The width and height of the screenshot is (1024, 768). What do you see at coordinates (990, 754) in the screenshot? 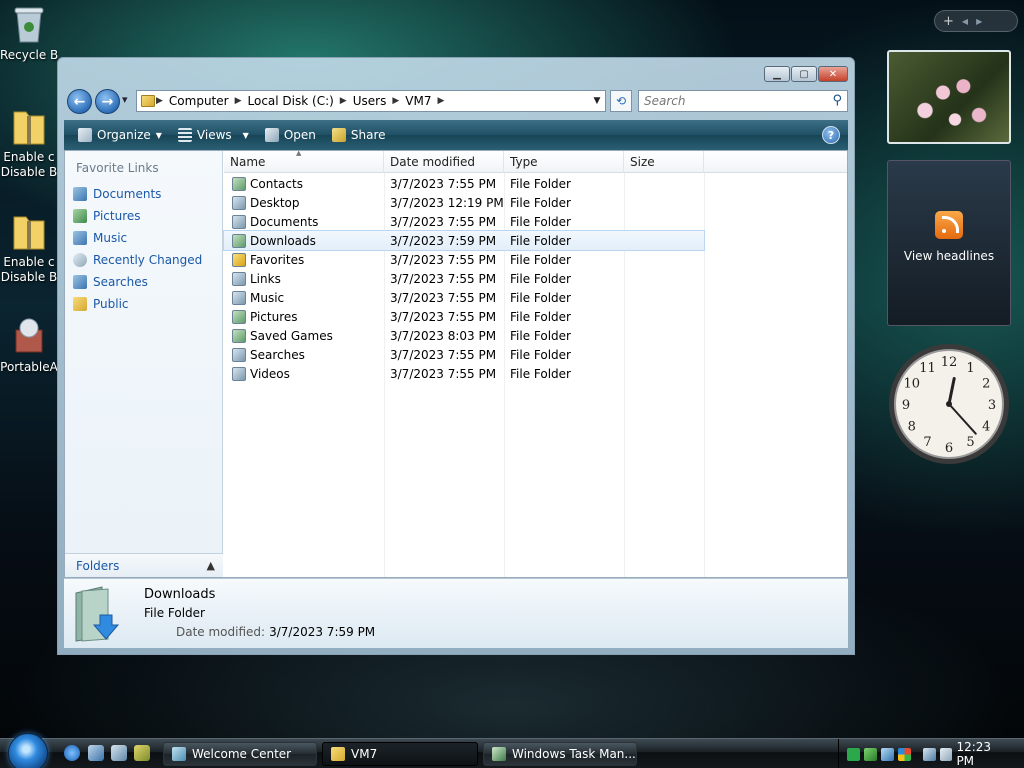
I see `taskbar-clock: 12:23 PM` at bounding box center [990, 754].